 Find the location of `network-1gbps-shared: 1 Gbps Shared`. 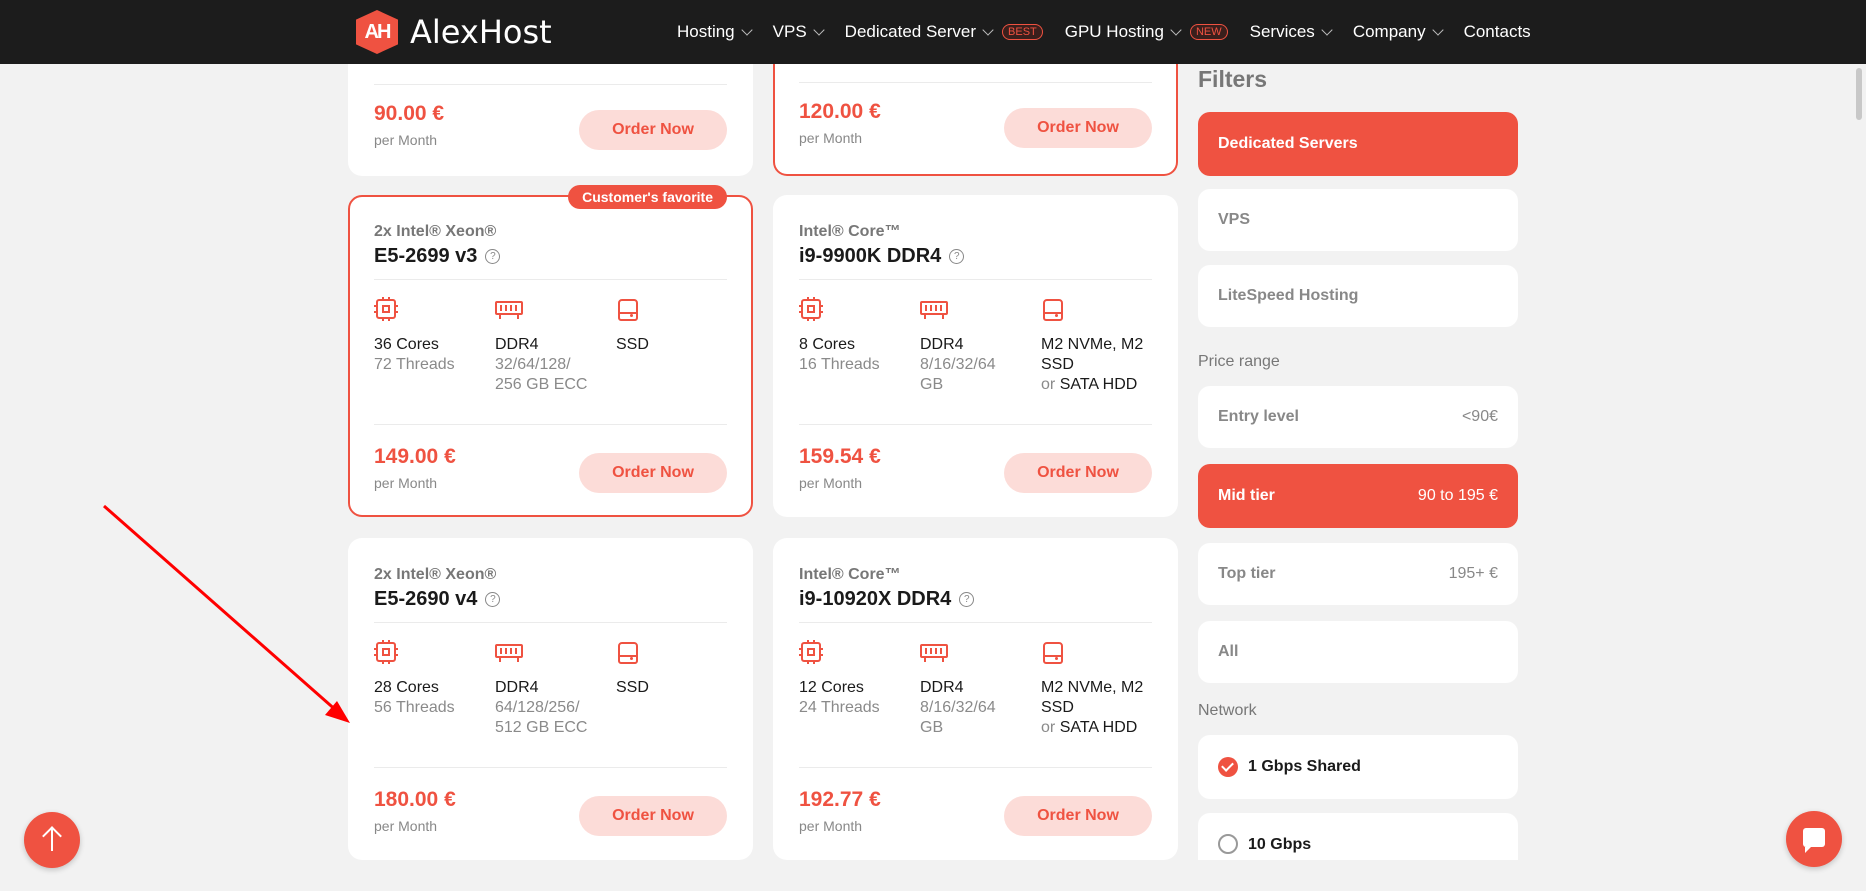

network-1gbps-shared: 1 Gbps Shared is located at coordinates (1358, 767).